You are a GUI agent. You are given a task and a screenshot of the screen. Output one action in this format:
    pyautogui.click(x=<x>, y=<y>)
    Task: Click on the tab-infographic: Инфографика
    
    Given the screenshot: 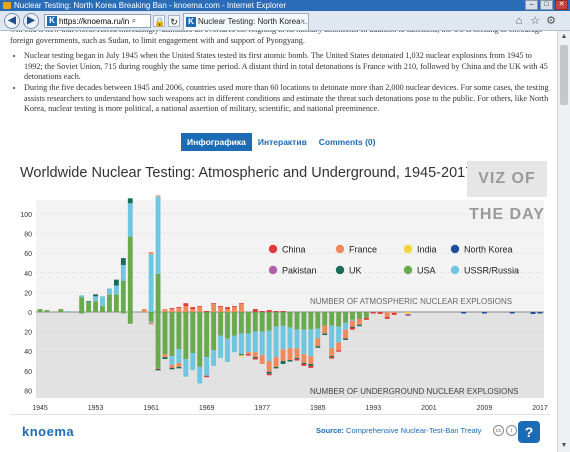 What is the action you would take?
    pyautogui.click(x=216, y=142)
    